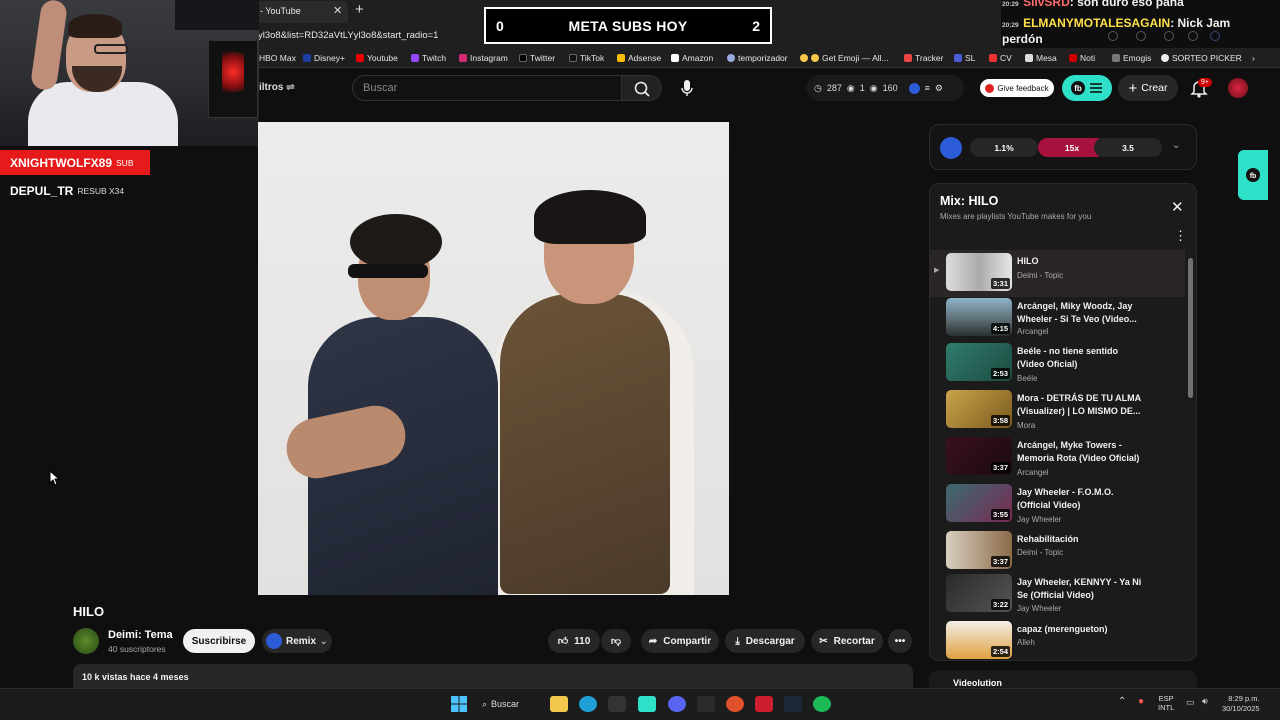 This screenshot has height=720, width=1280. I want to click on bookmark-adsense: Adsense, so click(639, 58).